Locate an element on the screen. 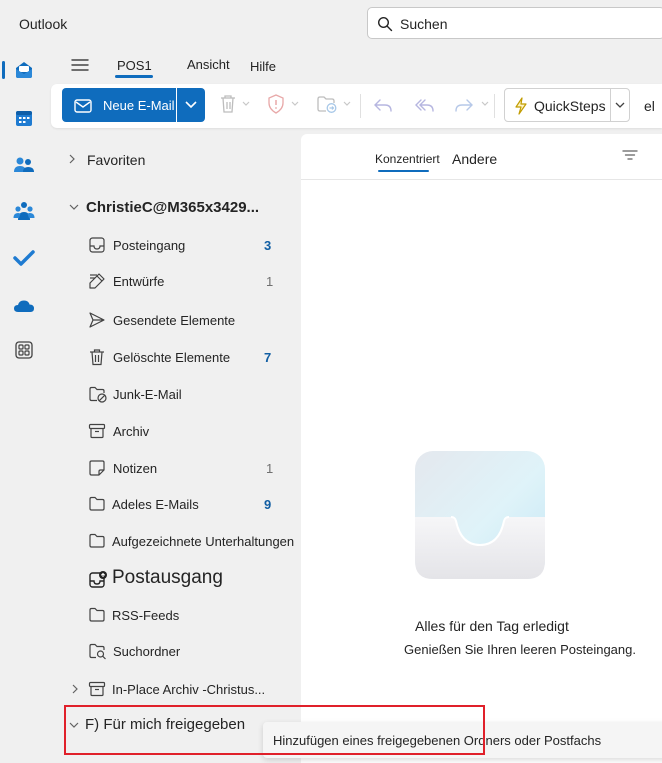  folder-item-junk: Junk-E-Mail is located at coordinates (174, 394).